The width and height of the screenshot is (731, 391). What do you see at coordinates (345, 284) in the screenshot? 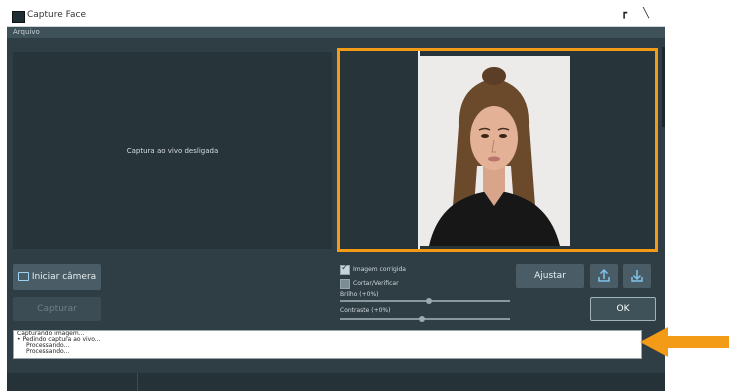
I see `crop-verify-checkbox` at bounding box center [345, 284].